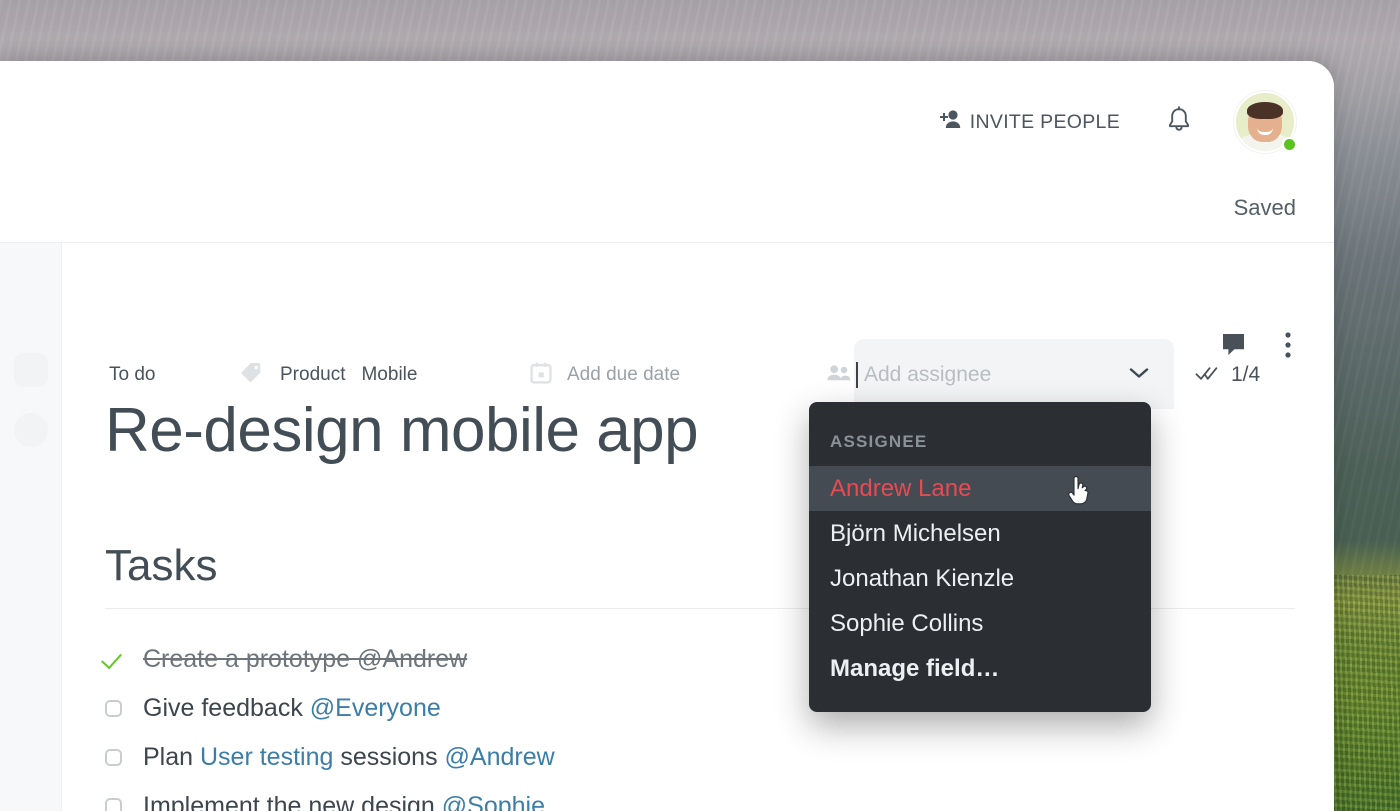 The height and width of the screenshot is (811, 1400). I want to click on header-actions: INVITE PEOPLE, so click(1116, 122).